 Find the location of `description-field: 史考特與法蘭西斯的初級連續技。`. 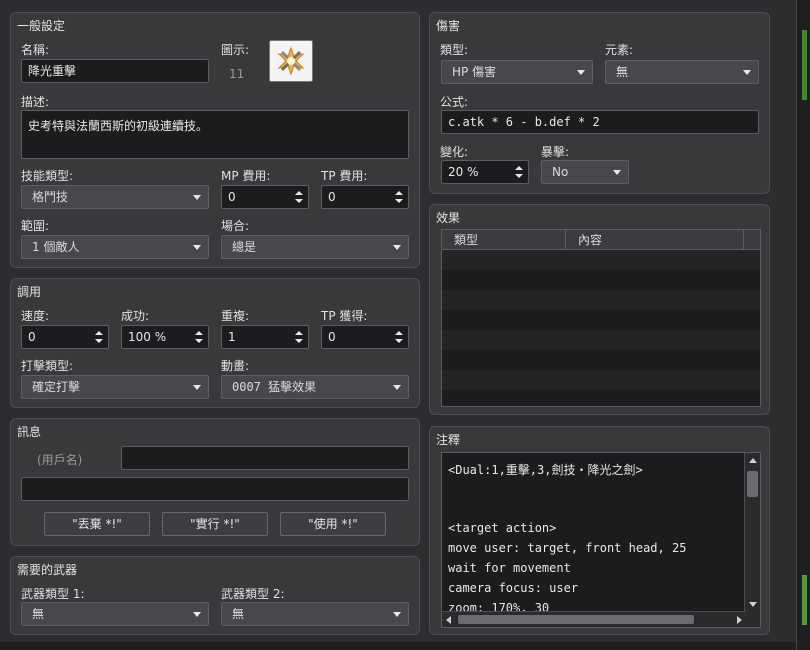

description-field: 史考特與法蘭西斯的初級連續技。 is located at coordinates (215, 134).